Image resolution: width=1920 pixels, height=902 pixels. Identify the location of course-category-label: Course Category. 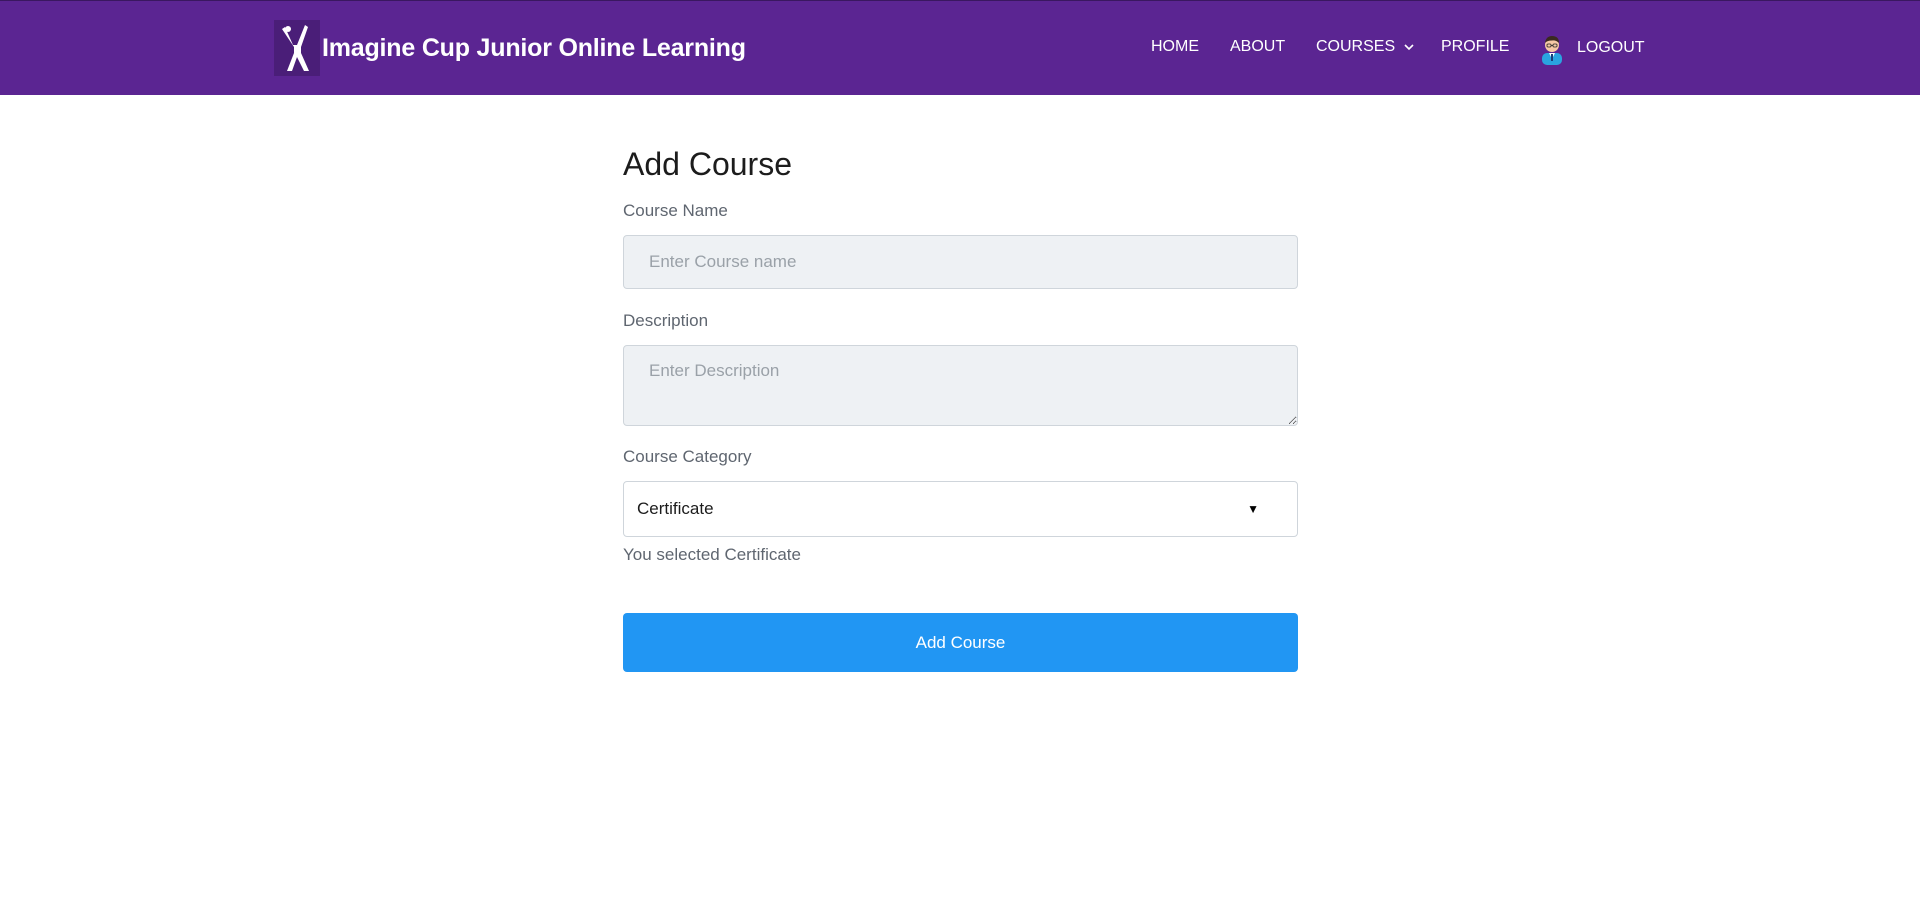
(687, 456).